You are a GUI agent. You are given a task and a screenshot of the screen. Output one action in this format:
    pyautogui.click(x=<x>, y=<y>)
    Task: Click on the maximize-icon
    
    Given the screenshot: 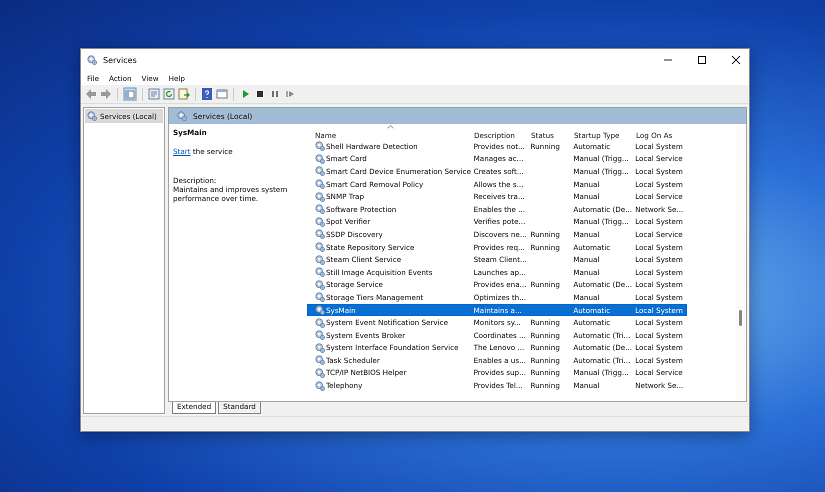 What is the action you would take?
    pyautogui.click(x=702, y=60)
    